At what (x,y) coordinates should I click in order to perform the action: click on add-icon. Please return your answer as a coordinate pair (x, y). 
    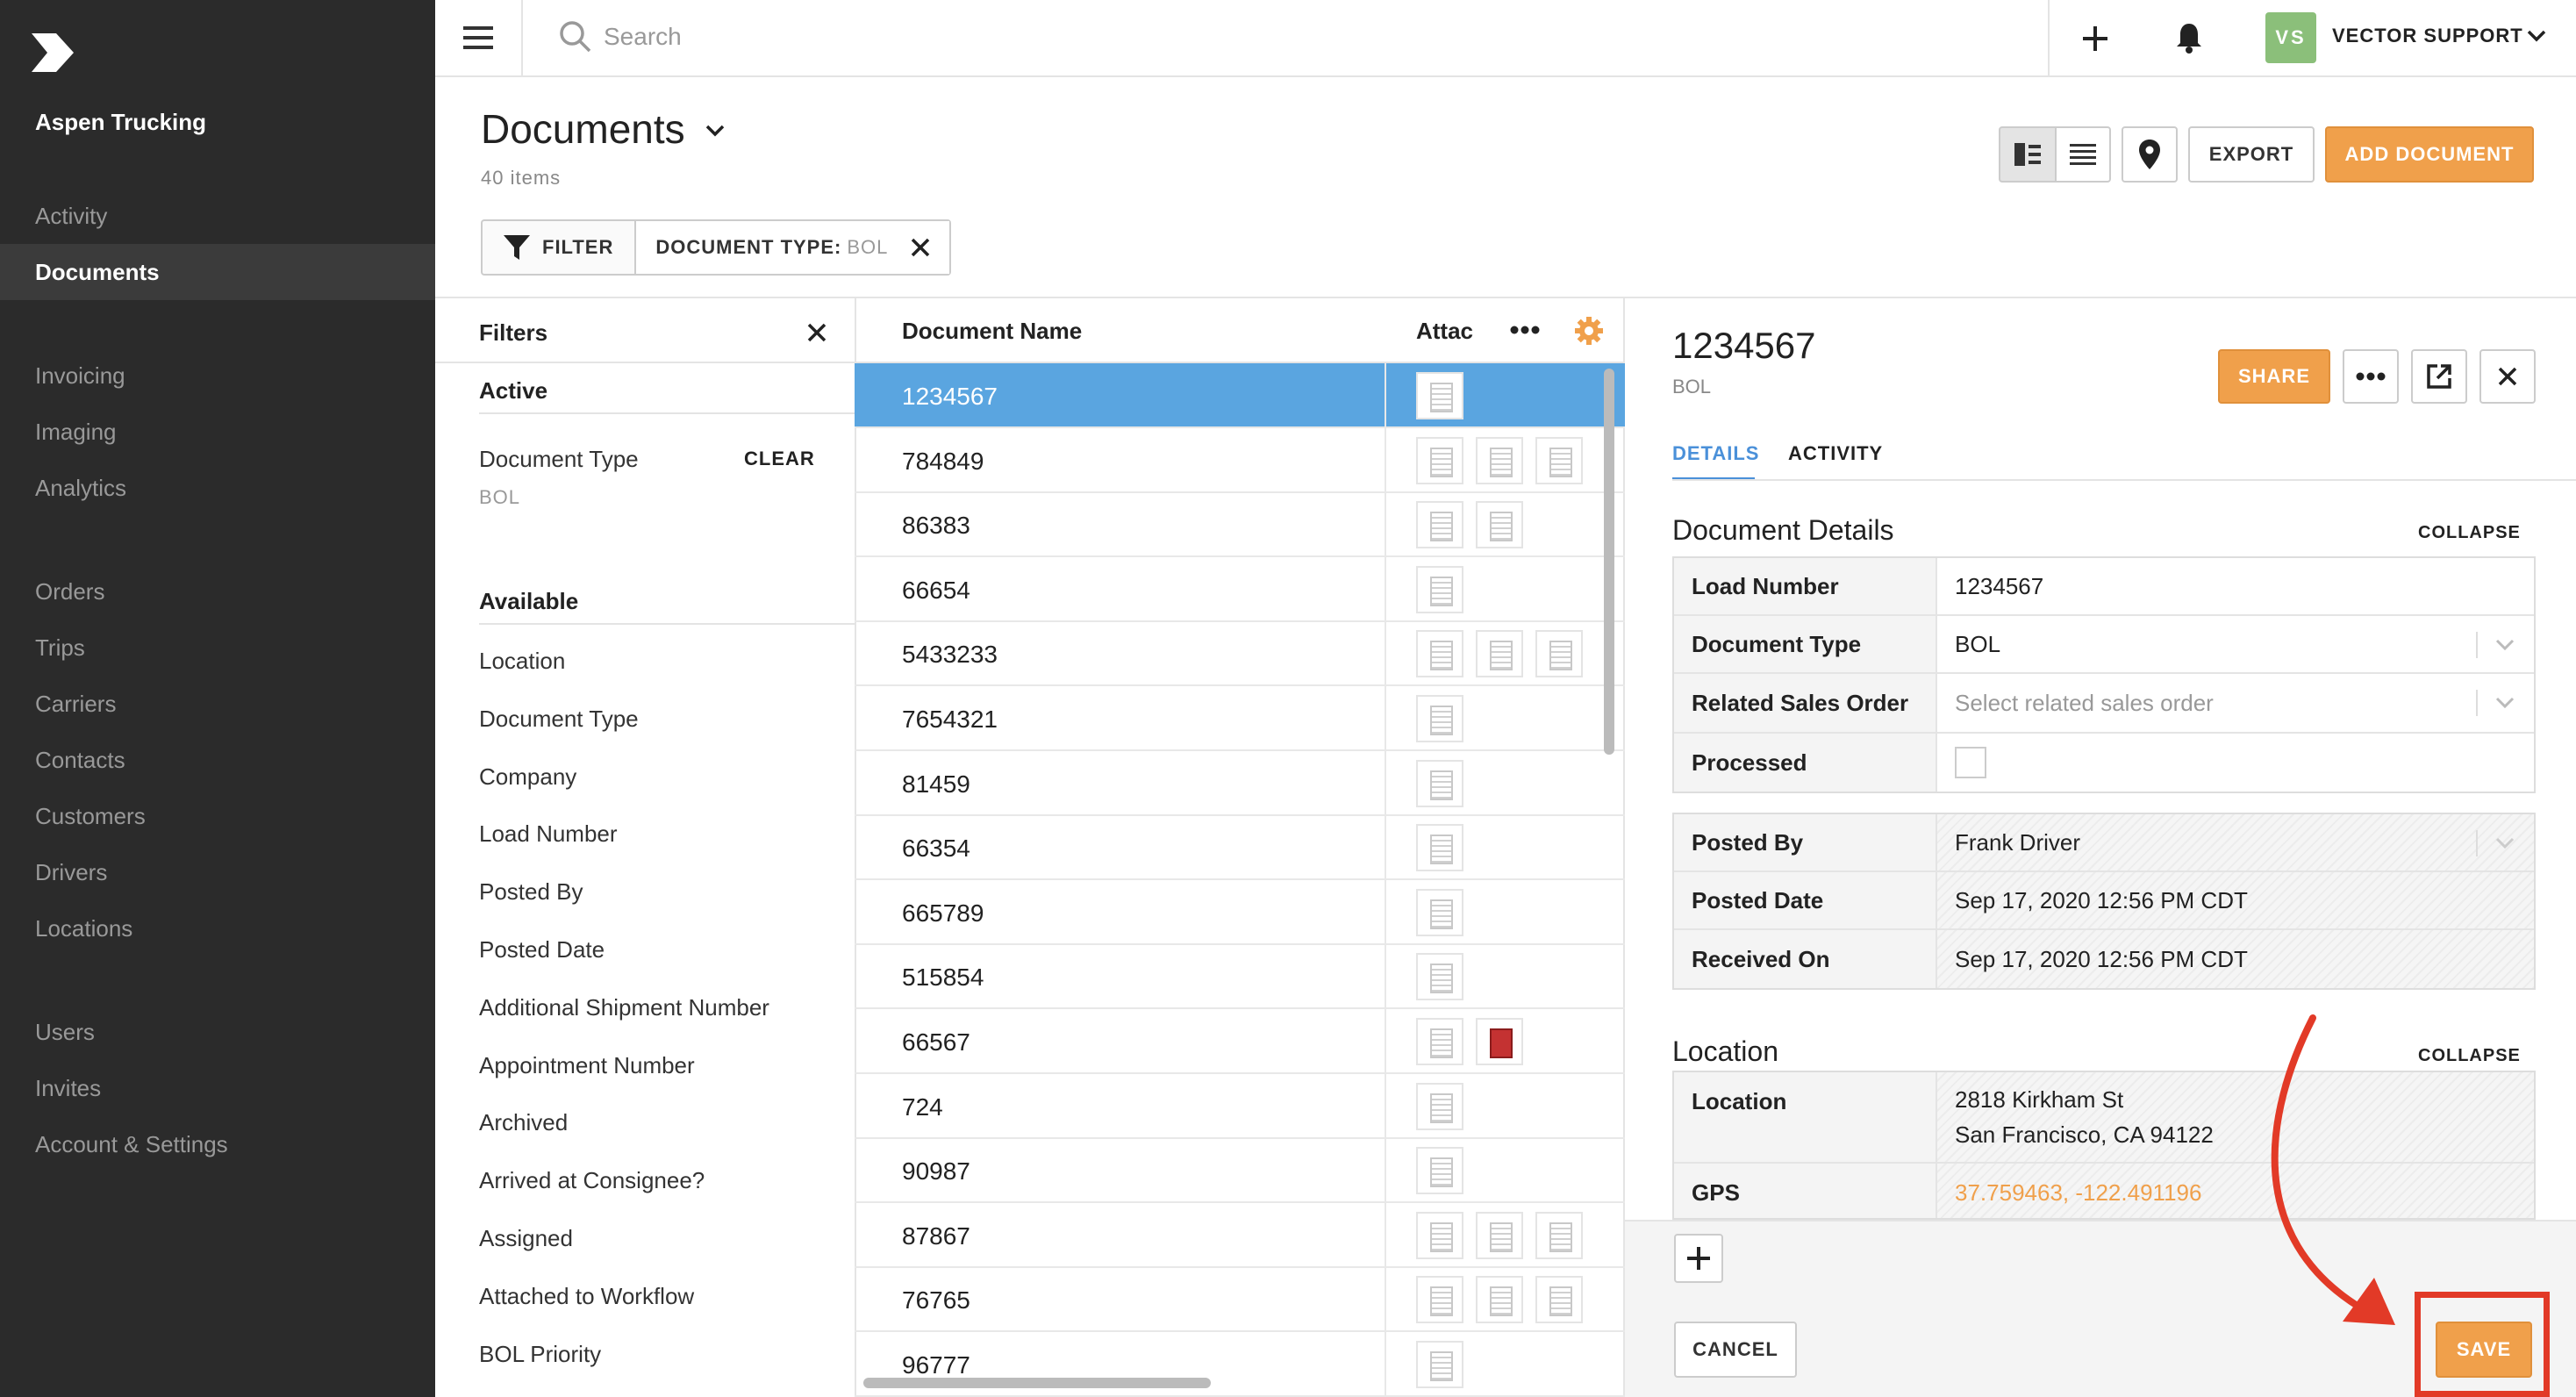
    Looking at the image, I should click on (2095, 38).